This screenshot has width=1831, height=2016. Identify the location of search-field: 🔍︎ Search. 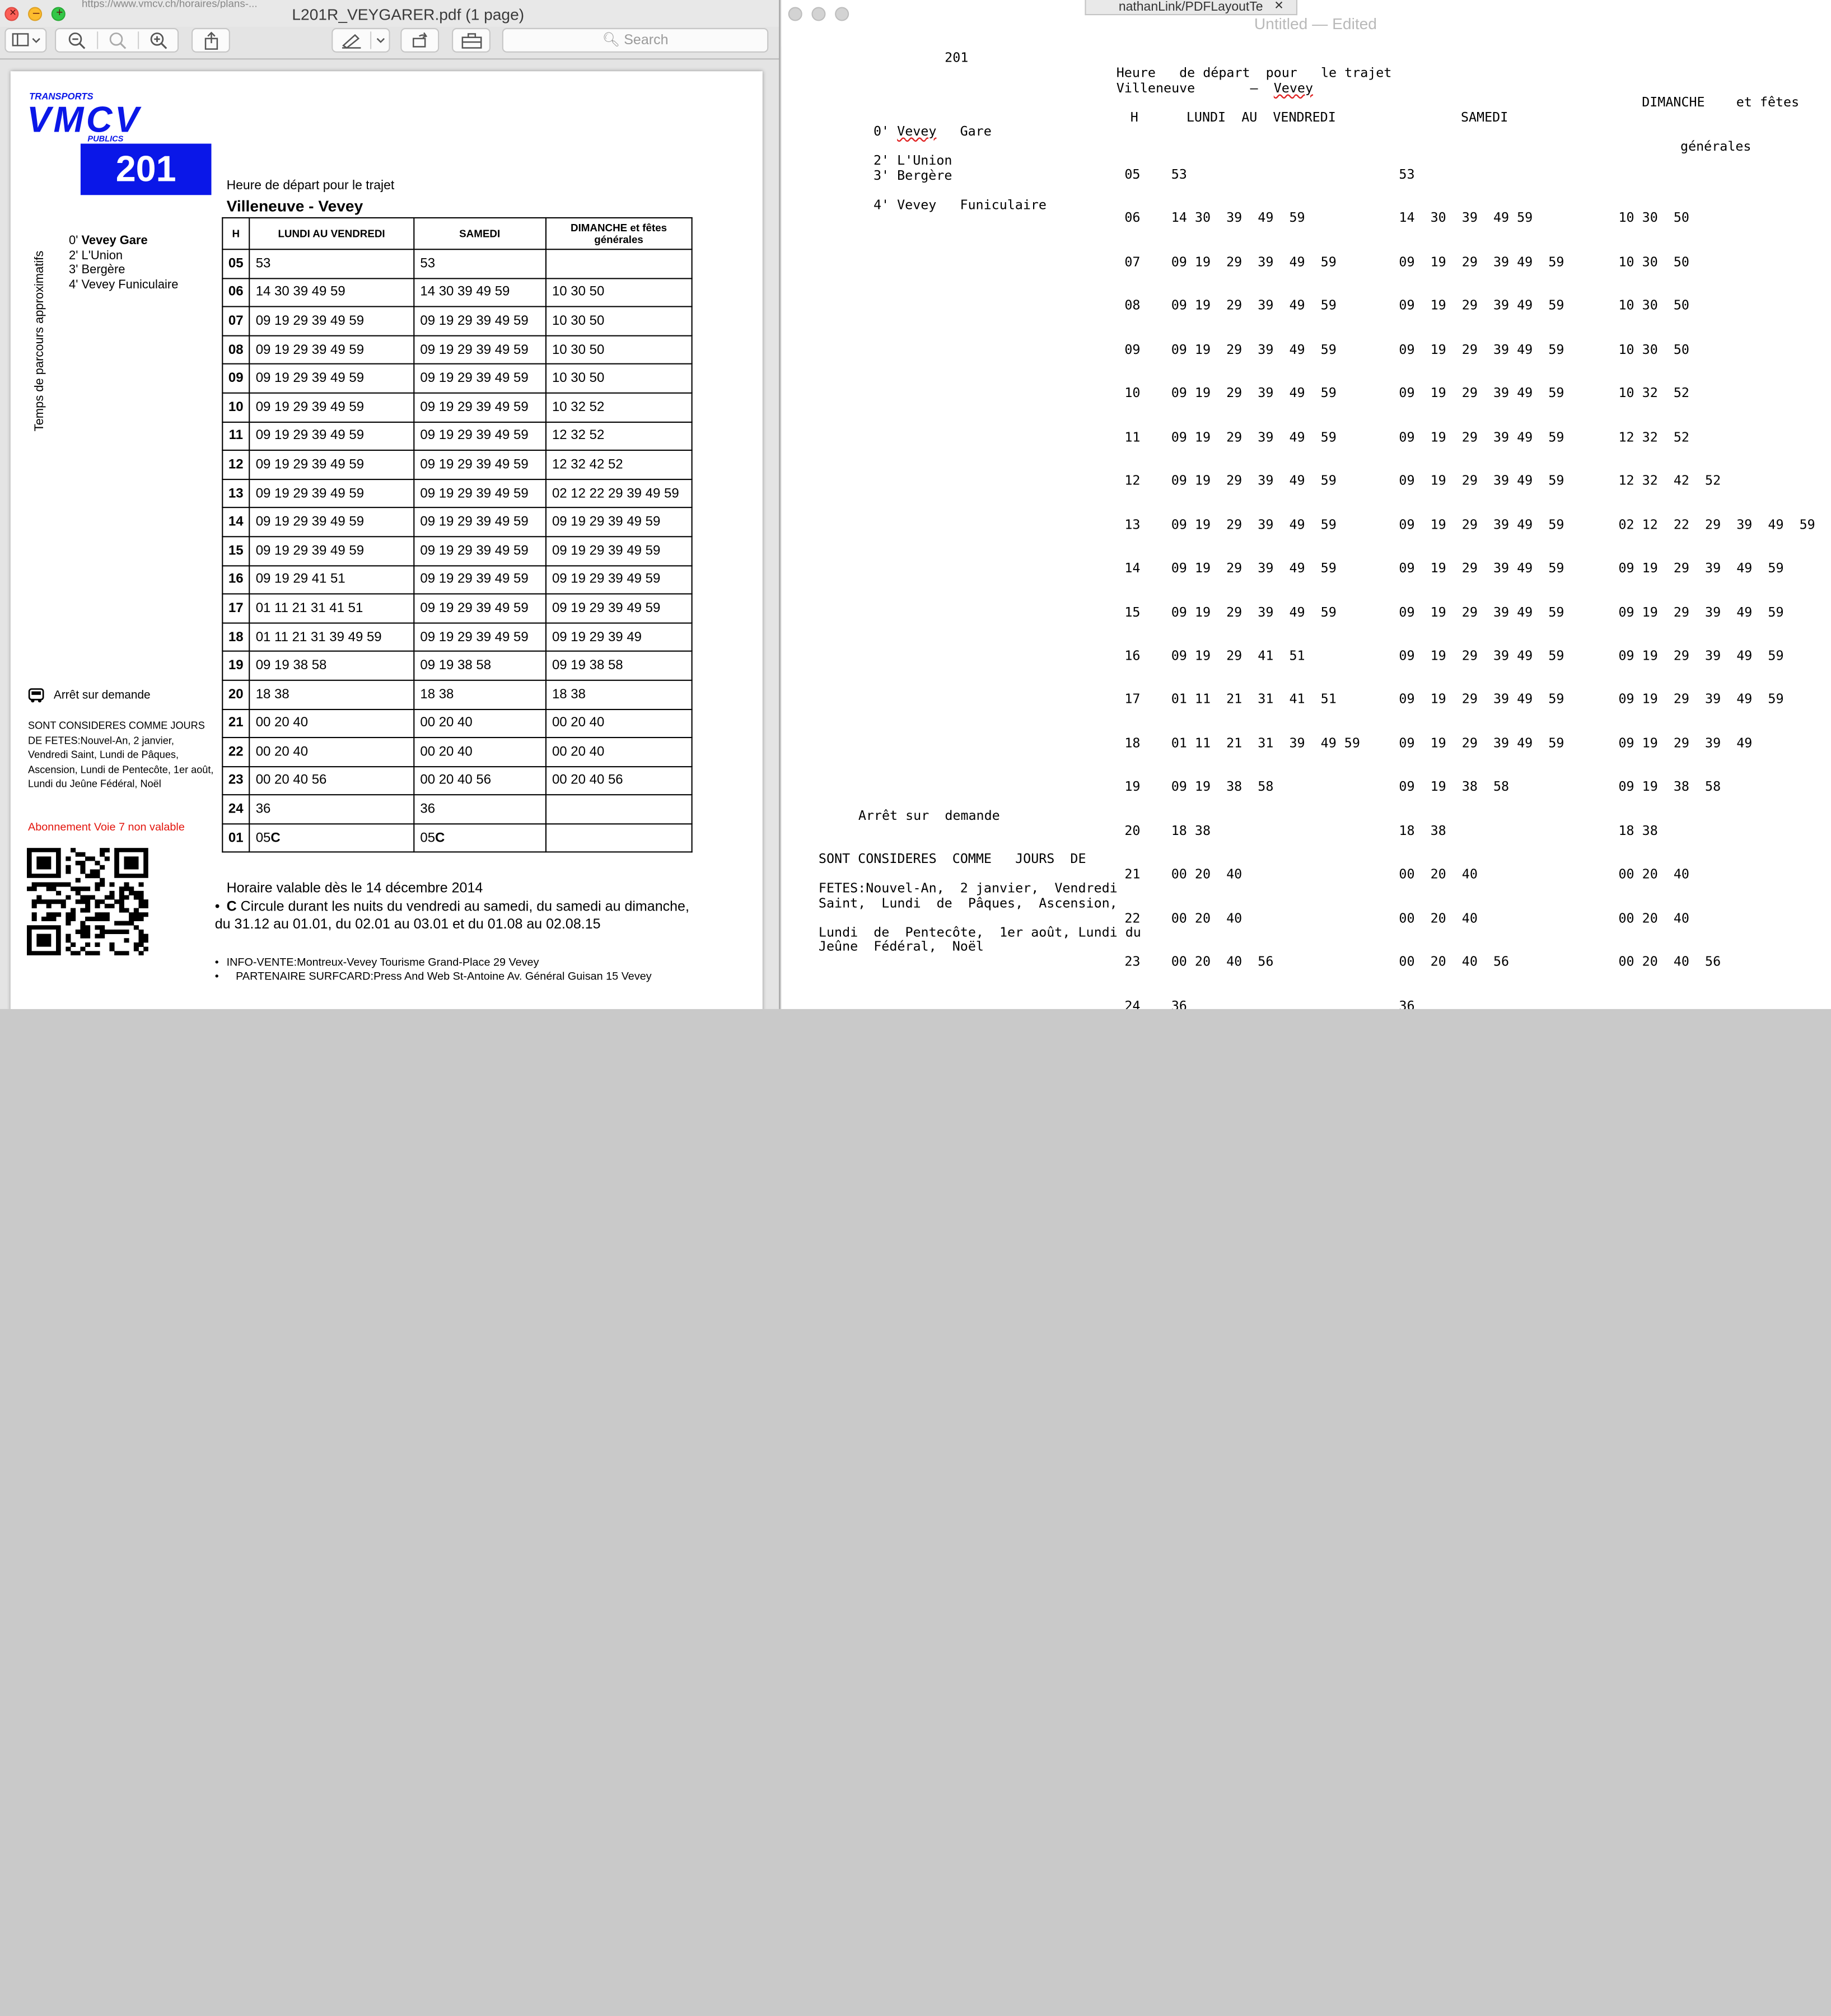
(635, 40).